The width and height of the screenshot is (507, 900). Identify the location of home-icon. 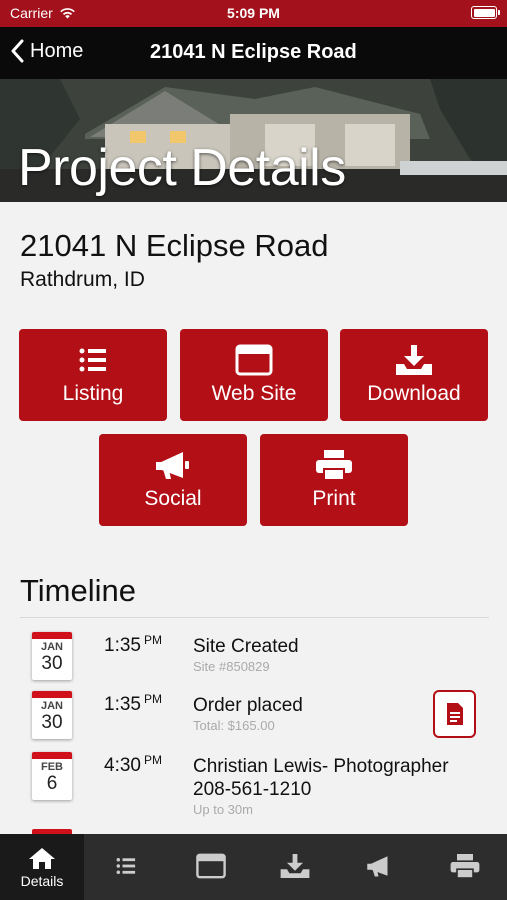
(42, 858).